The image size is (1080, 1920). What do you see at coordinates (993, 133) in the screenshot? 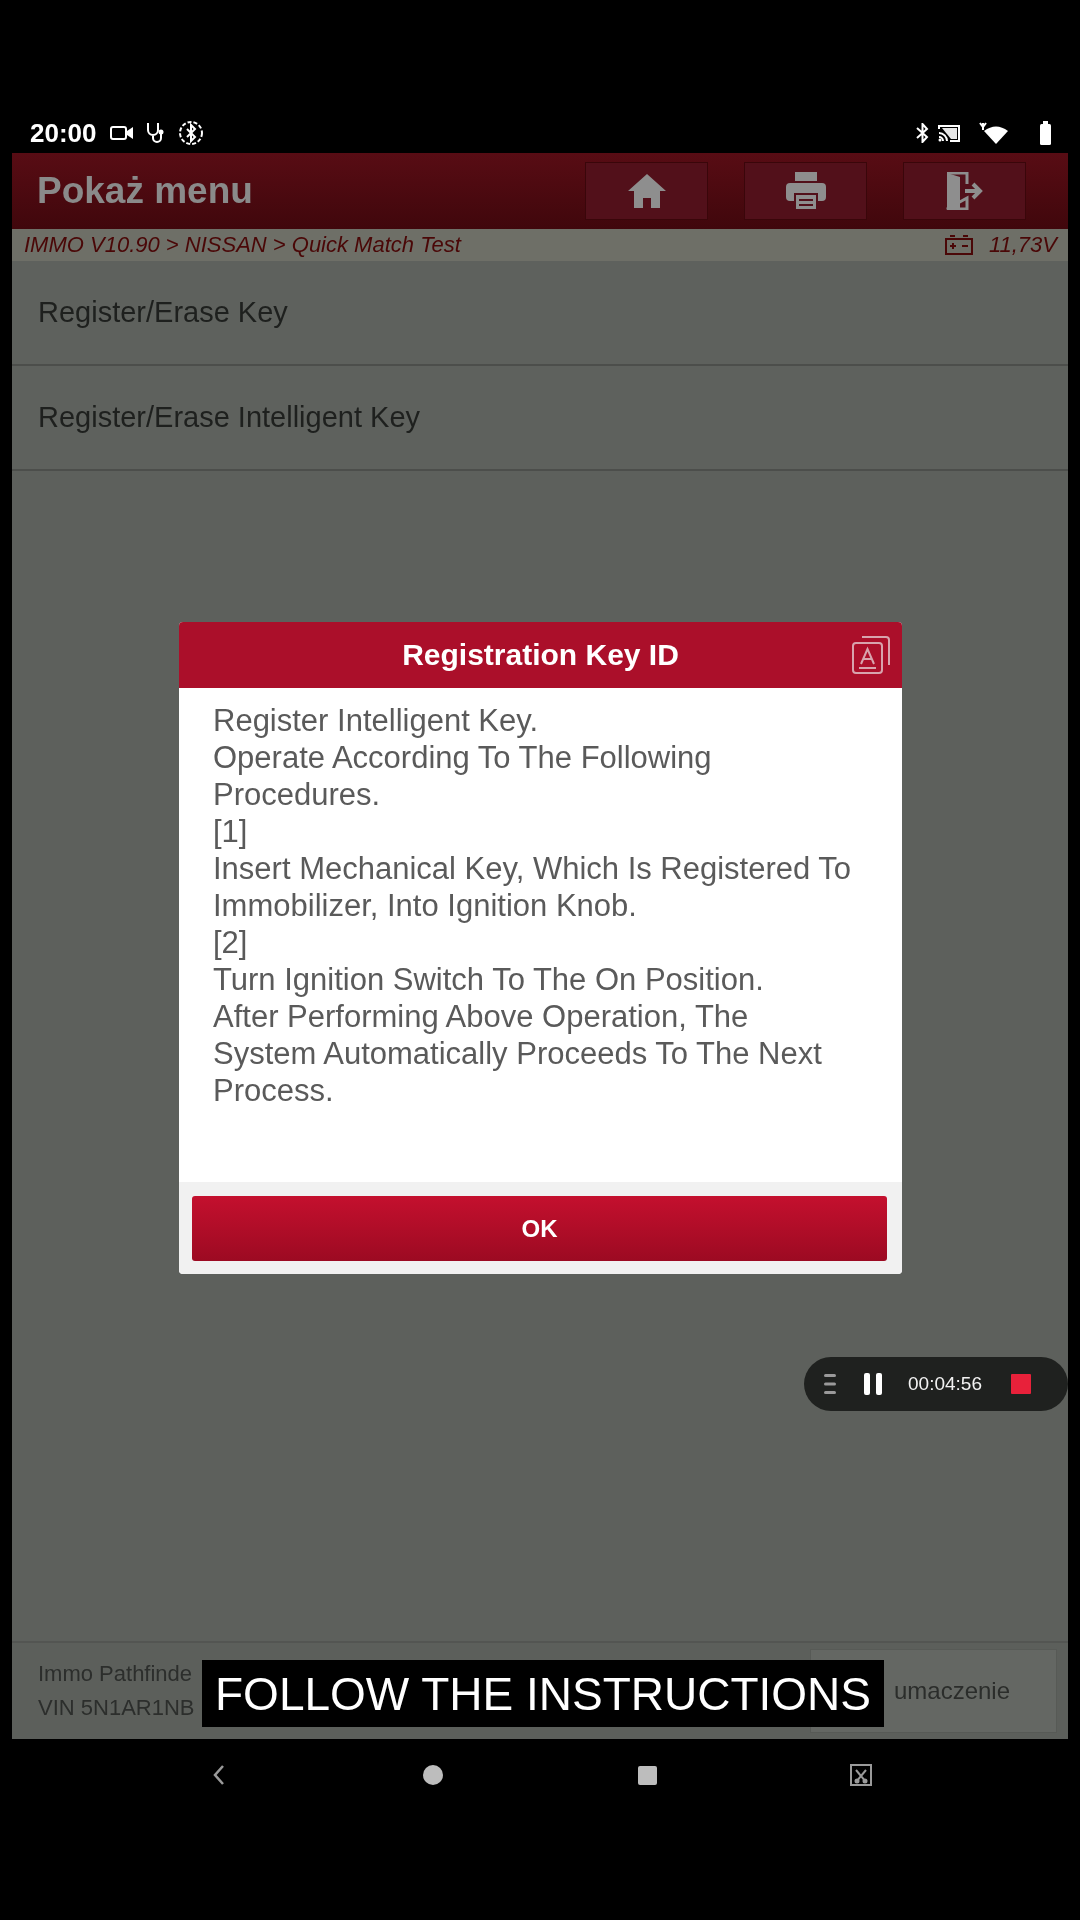
I see `wifi-icon` at bounding box center [993, 133].